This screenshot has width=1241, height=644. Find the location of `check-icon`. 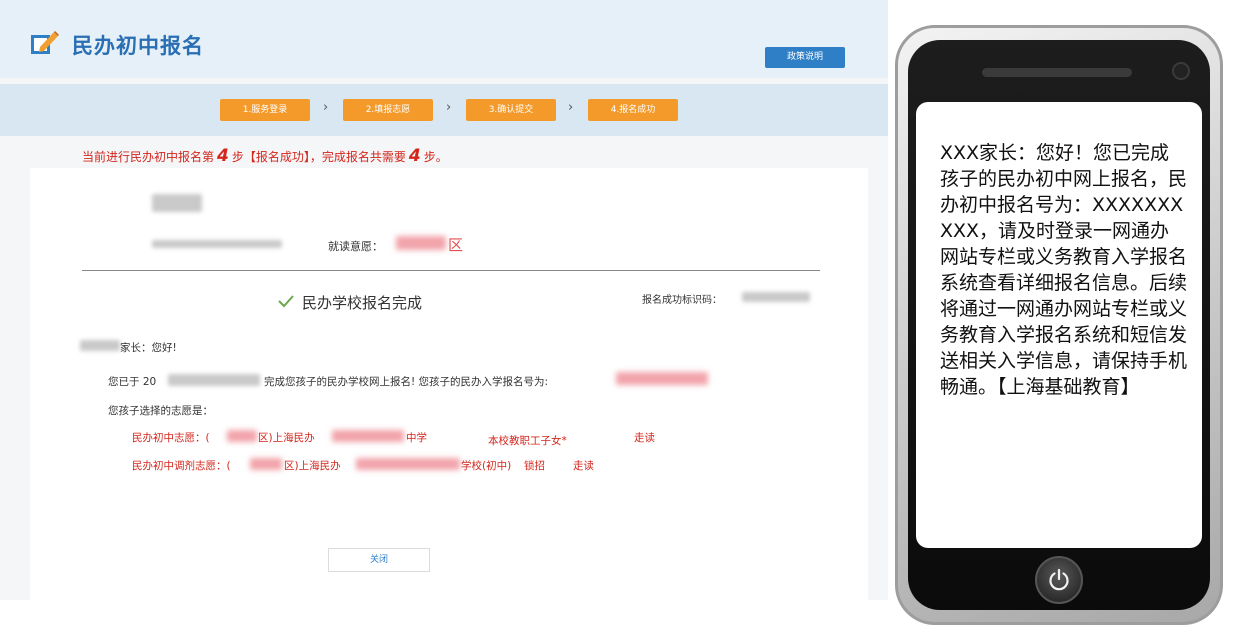

check-icon is located at coordinates (286, 301).